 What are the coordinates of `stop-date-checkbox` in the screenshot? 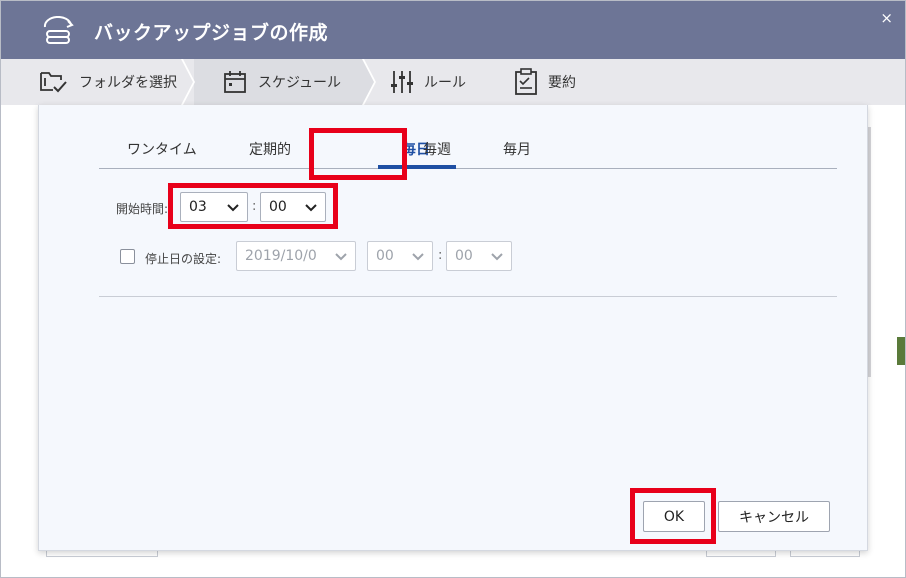 It's located at (127, 256).